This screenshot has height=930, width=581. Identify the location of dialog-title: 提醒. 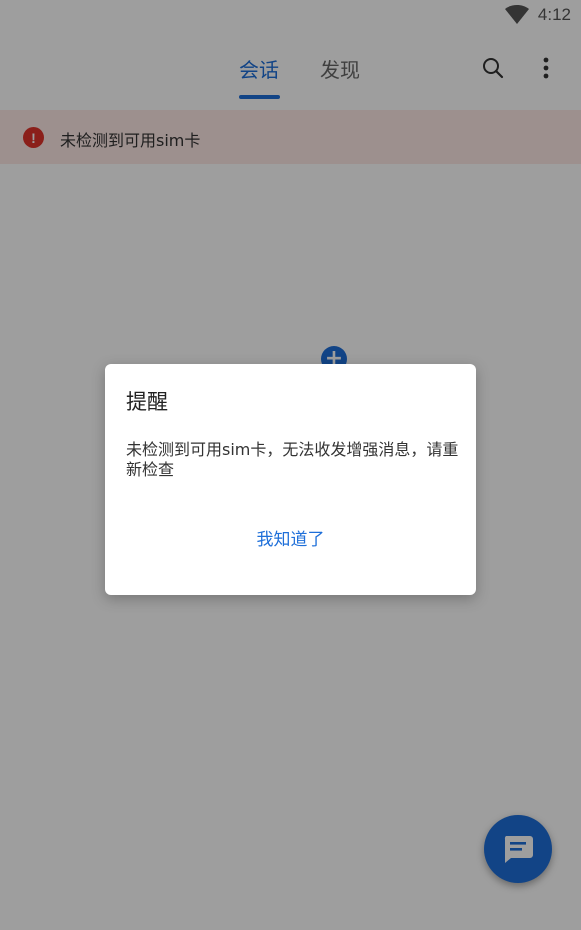
(147, 402).